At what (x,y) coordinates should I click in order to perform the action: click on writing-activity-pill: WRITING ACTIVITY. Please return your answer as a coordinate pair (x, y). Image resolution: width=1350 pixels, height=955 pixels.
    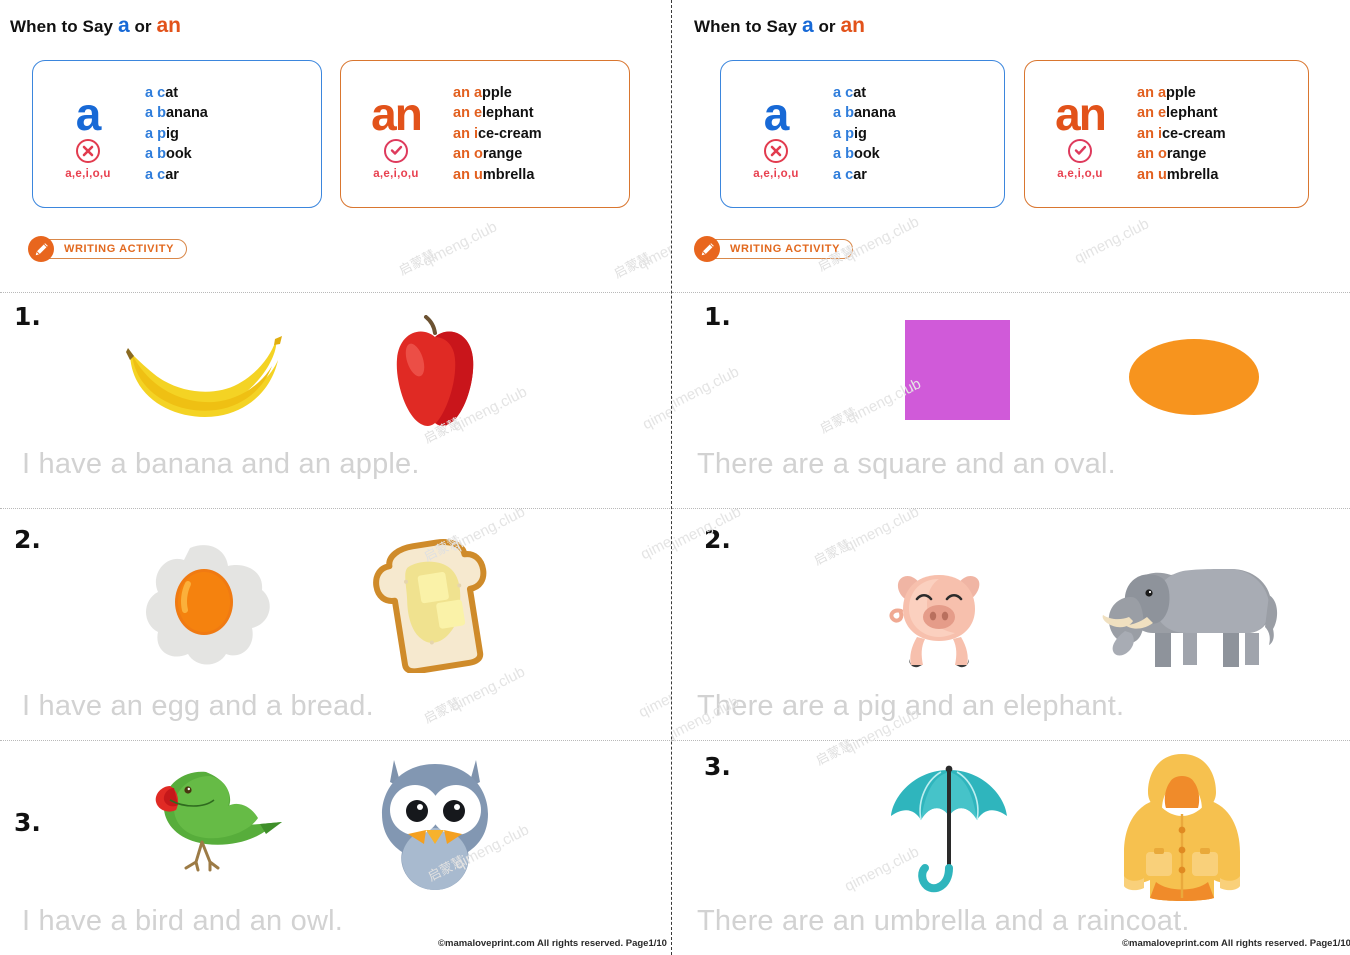
    Looking at the image, I should click on (113, 249).